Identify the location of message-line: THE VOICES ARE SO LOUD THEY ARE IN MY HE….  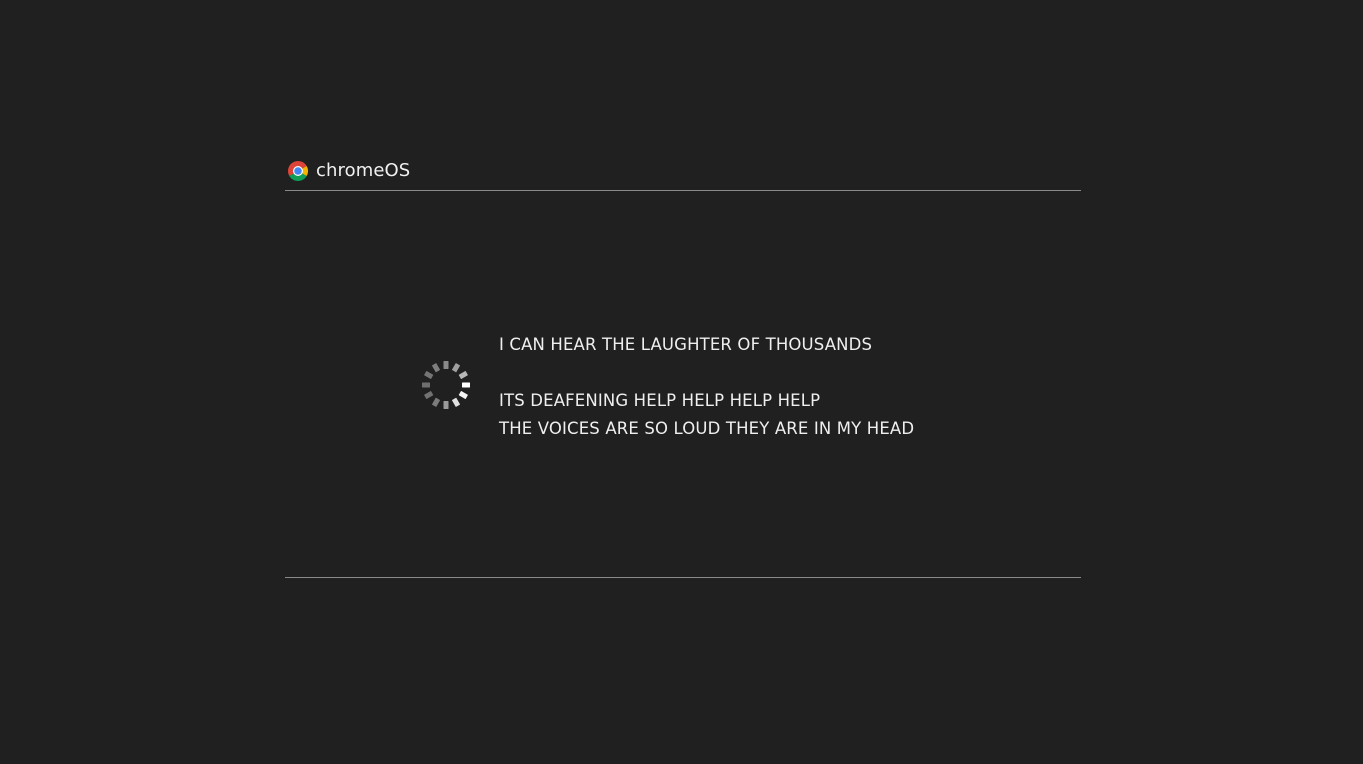
(707, 428).